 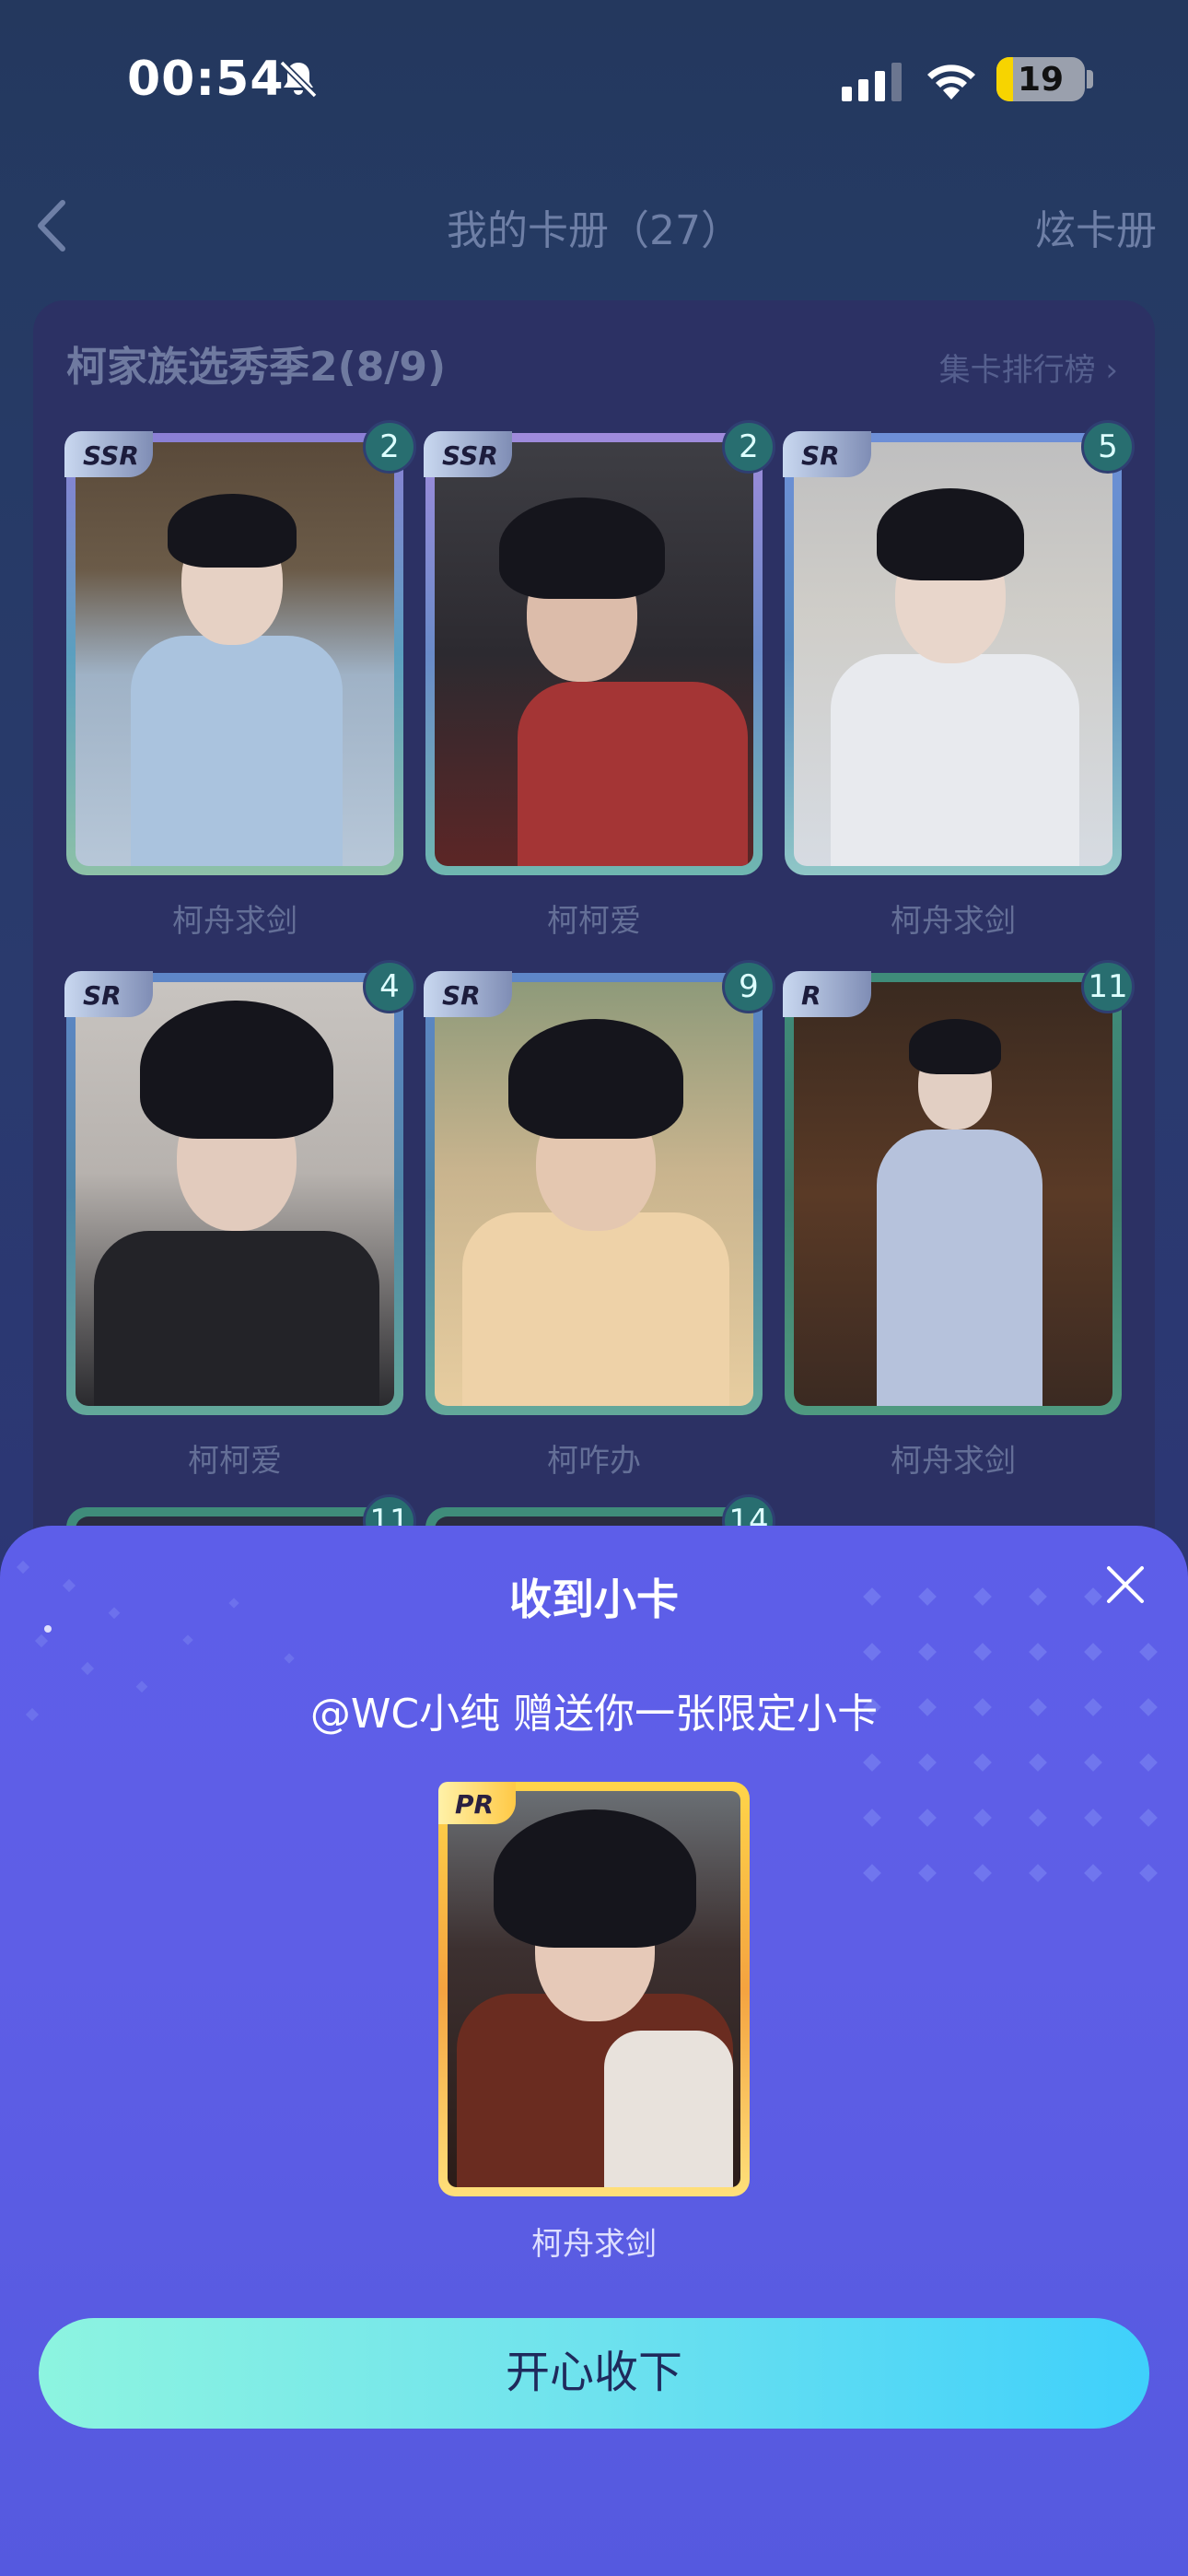 I want to click on battery-nub, so click(x=1090, y=79).